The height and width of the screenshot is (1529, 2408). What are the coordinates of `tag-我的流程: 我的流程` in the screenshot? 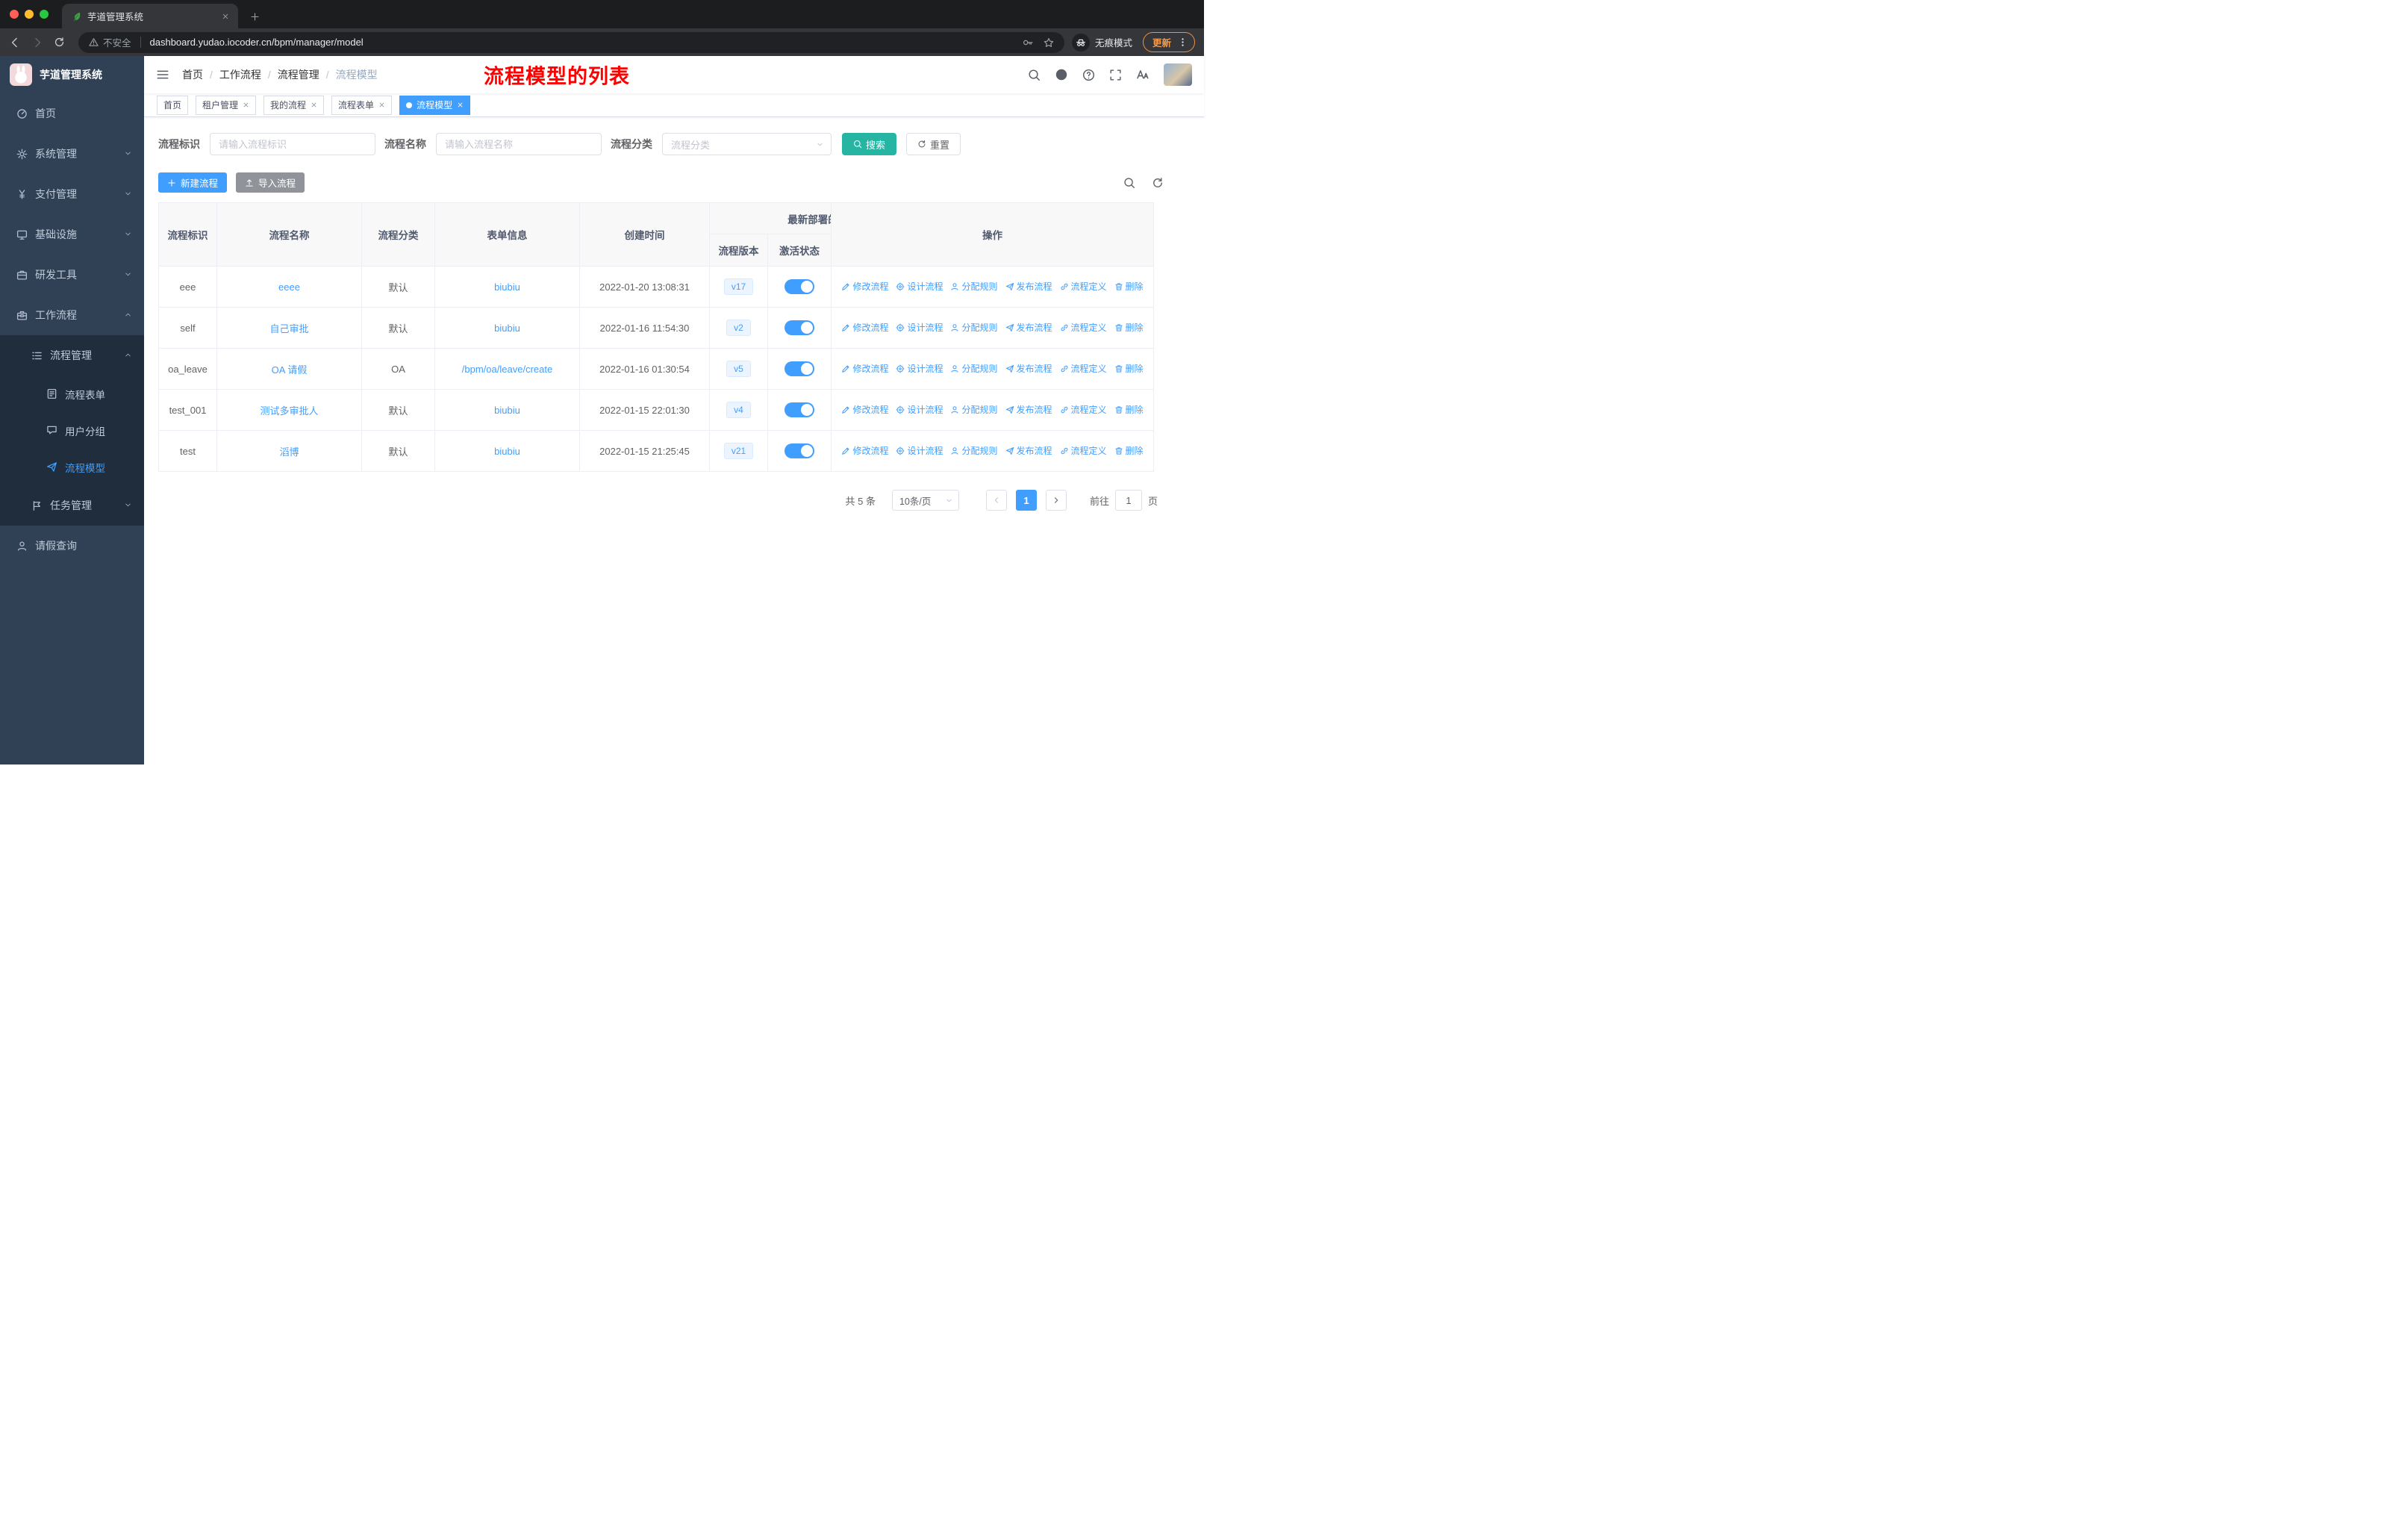 It's located at (294, 105).